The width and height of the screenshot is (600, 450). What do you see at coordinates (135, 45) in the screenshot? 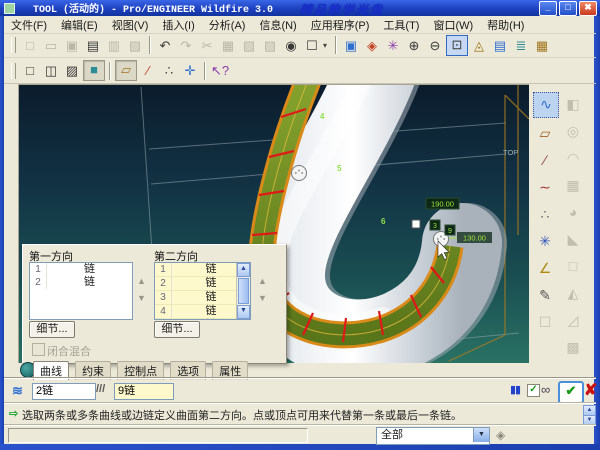
I see `send-email-icon: ▧` at bounding box center [135, 45].